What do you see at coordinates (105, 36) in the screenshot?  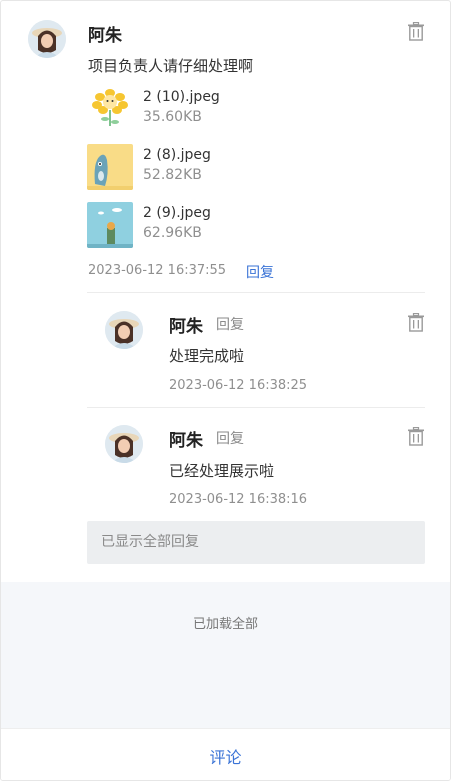 I see `comment-author: 阿朱` at bounding box center [105, 36].